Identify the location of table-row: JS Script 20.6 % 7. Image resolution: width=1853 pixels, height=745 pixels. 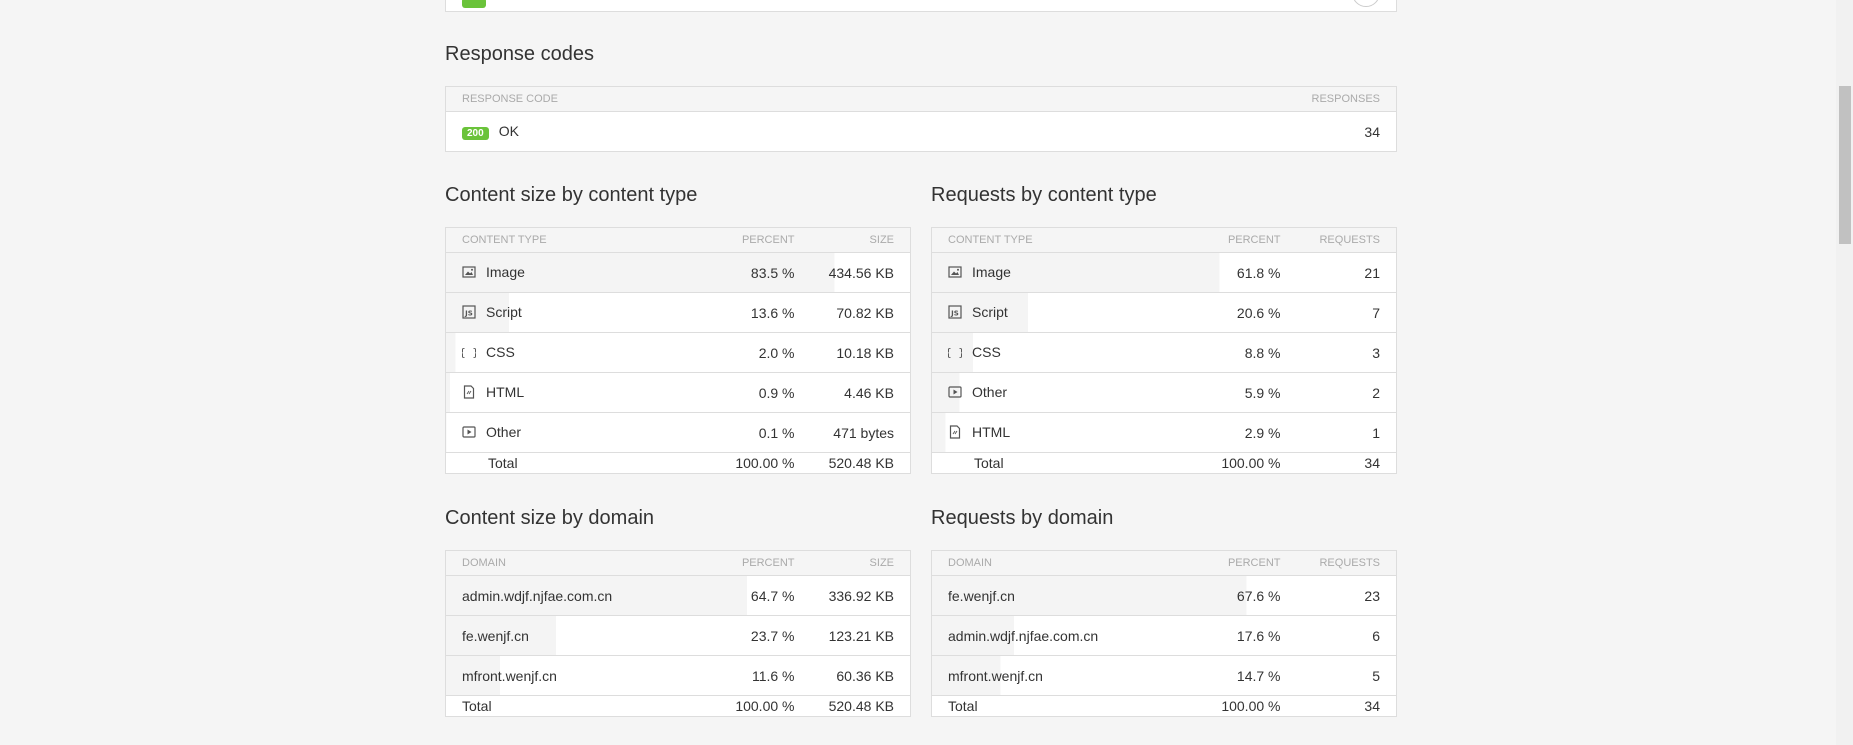
(1164, 312).